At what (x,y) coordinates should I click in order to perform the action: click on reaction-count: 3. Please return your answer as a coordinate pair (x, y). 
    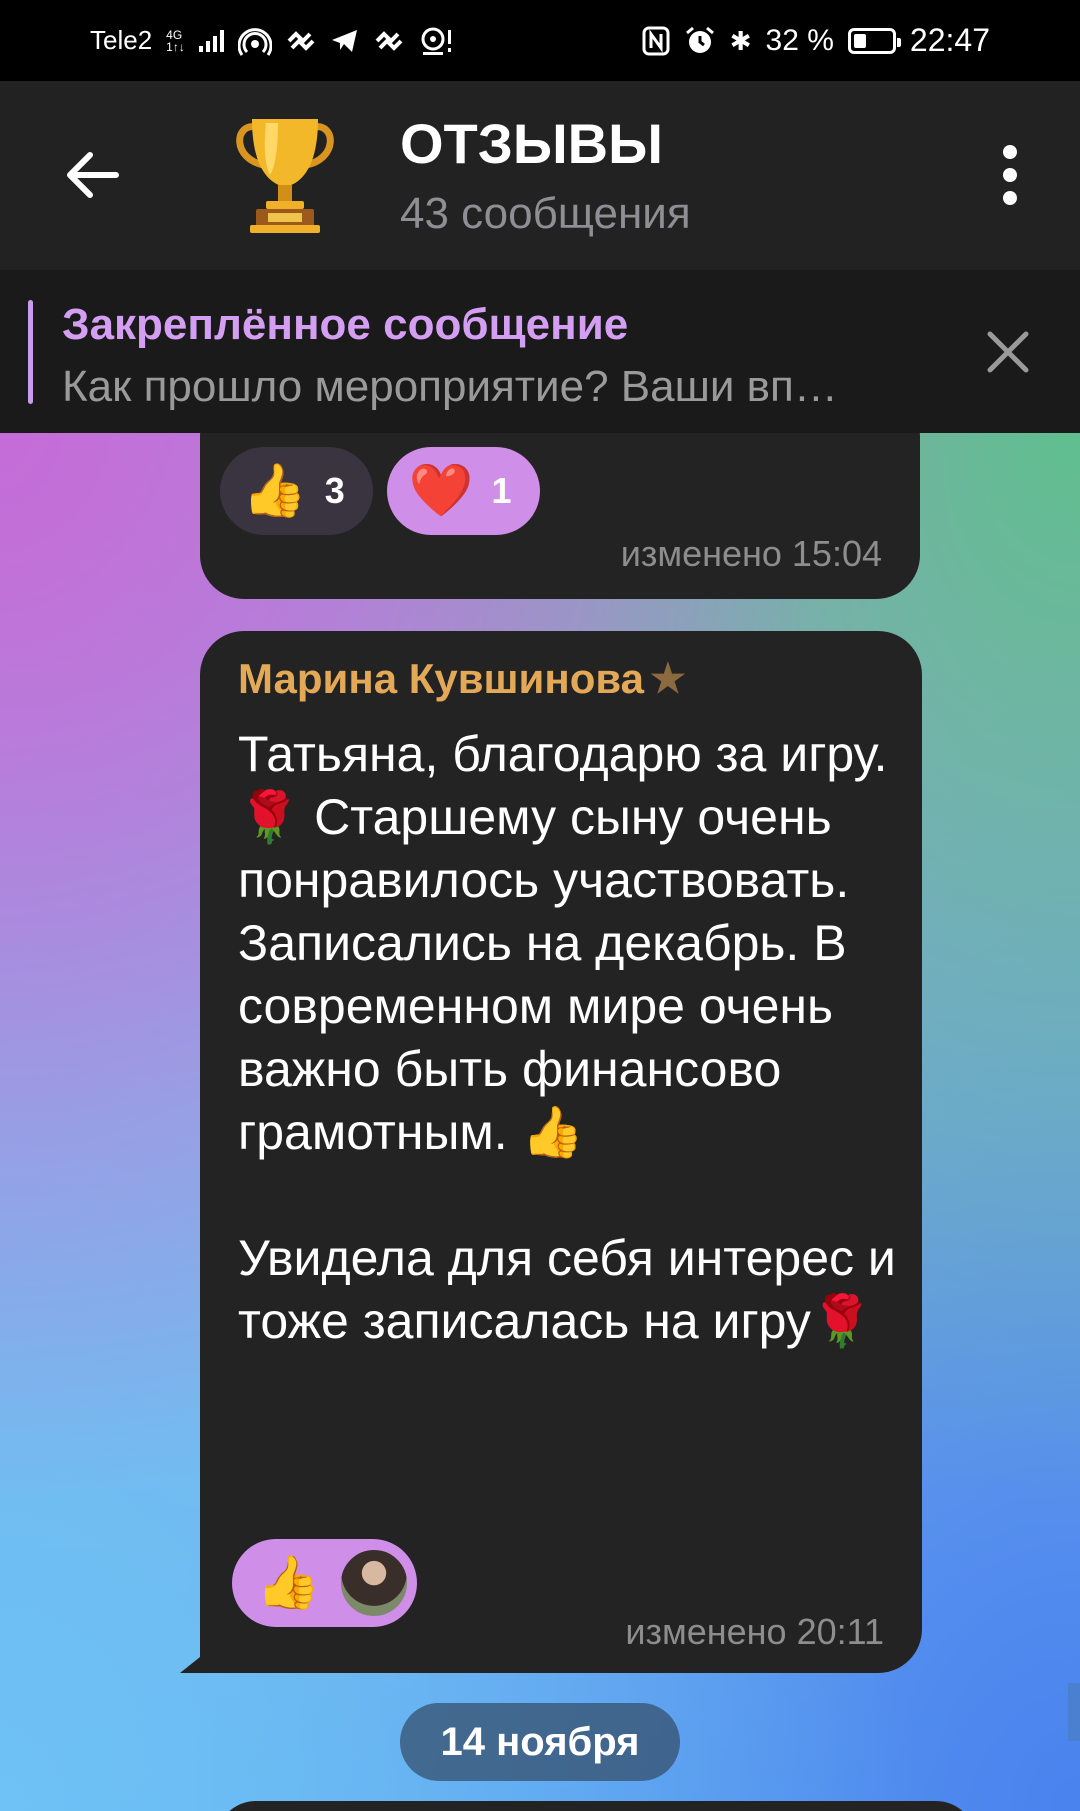
    Looking at the image, I should click on (334, 490).